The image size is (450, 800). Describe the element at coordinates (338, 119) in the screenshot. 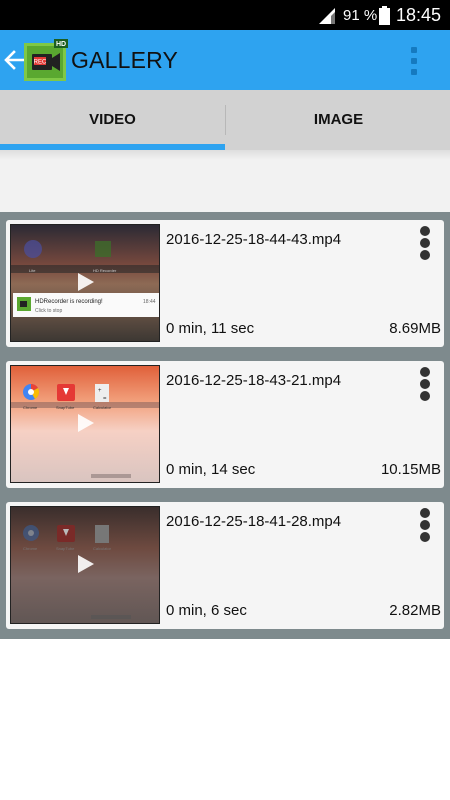

I see `tab-image: IMAGE` at that location.